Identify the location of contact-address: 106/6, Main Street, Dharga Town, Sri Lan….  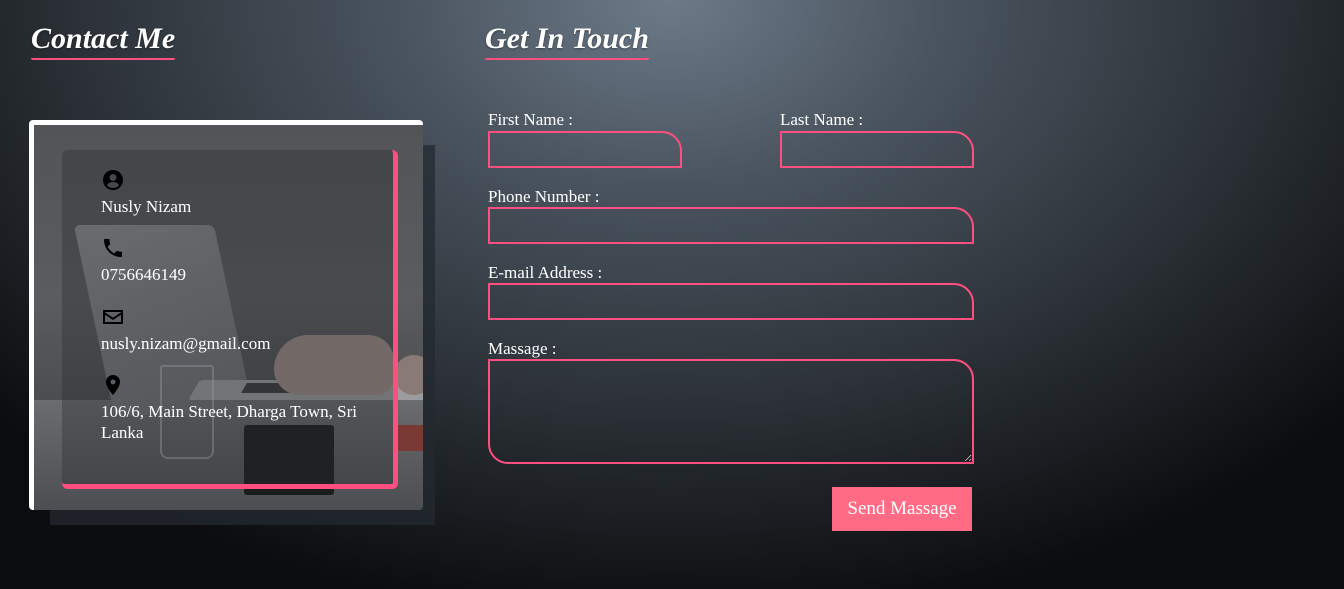
(229, 422).